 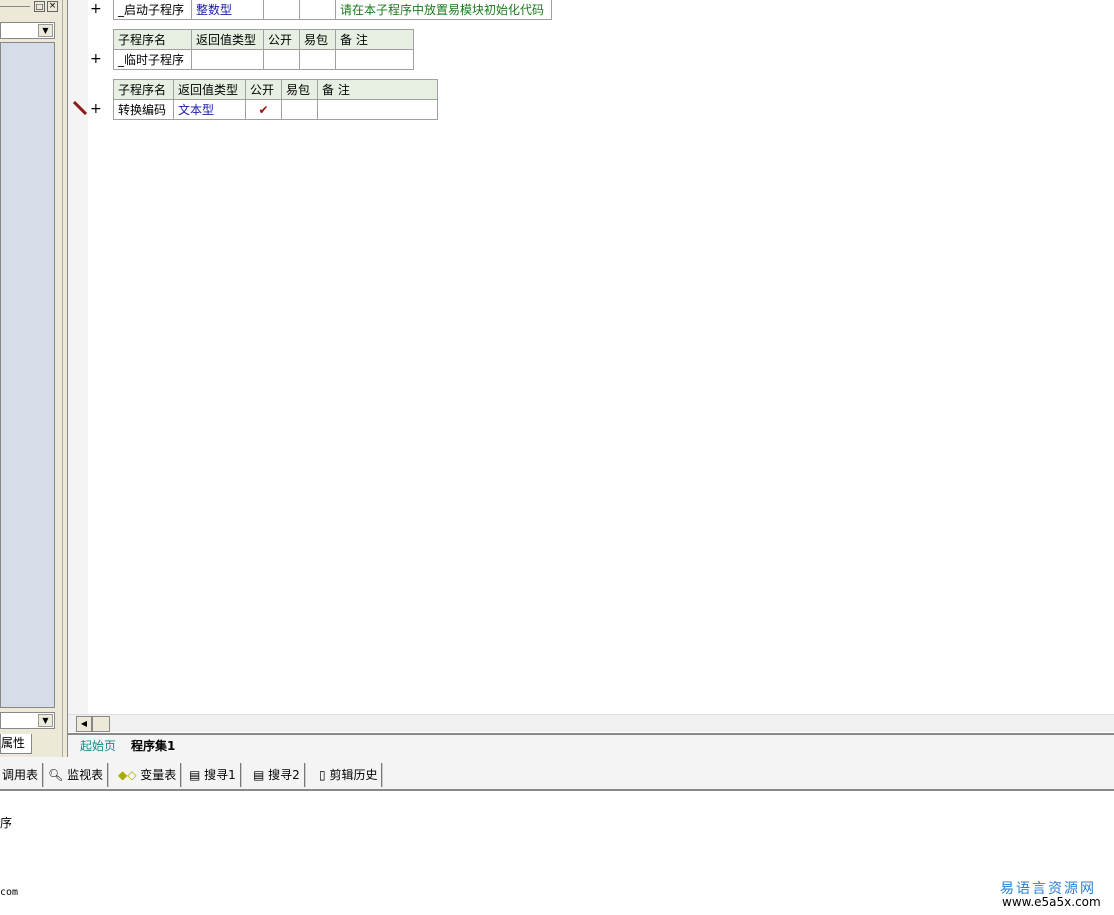 What do you see at coordinates (39, 6) in the screenshot?
I see `restore-icon: □` at bounding box center [39, 6].